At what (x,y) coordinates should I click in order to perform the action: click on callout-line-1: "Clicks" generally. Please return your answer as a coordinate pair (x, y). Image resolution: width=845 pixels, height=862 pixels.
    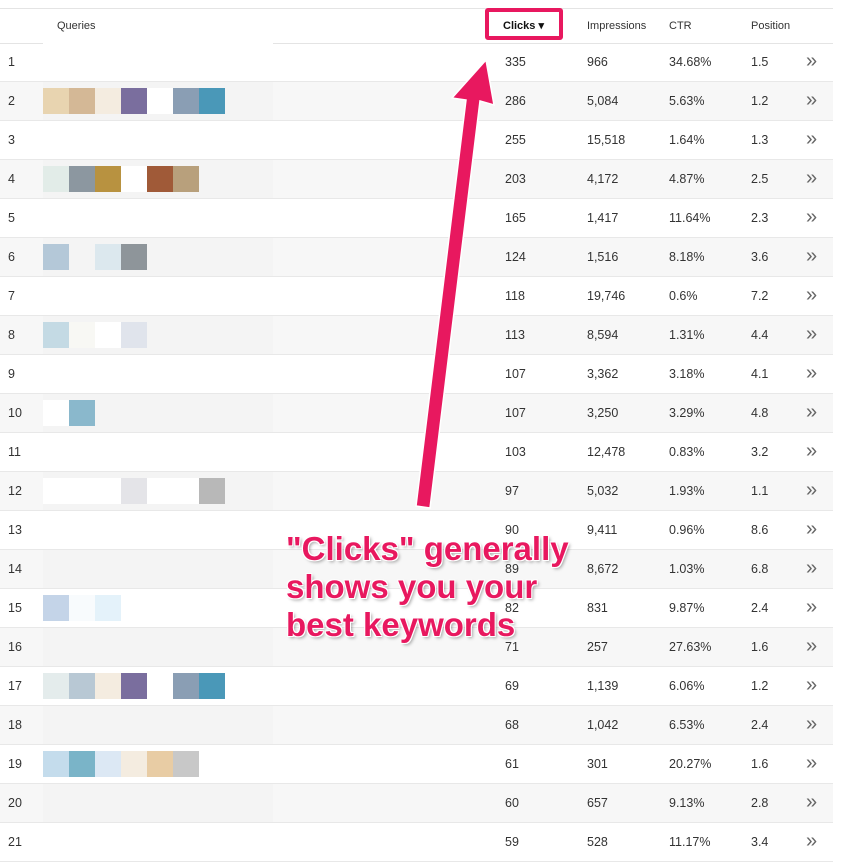
    Looking at the image, I should click on (427, 548).